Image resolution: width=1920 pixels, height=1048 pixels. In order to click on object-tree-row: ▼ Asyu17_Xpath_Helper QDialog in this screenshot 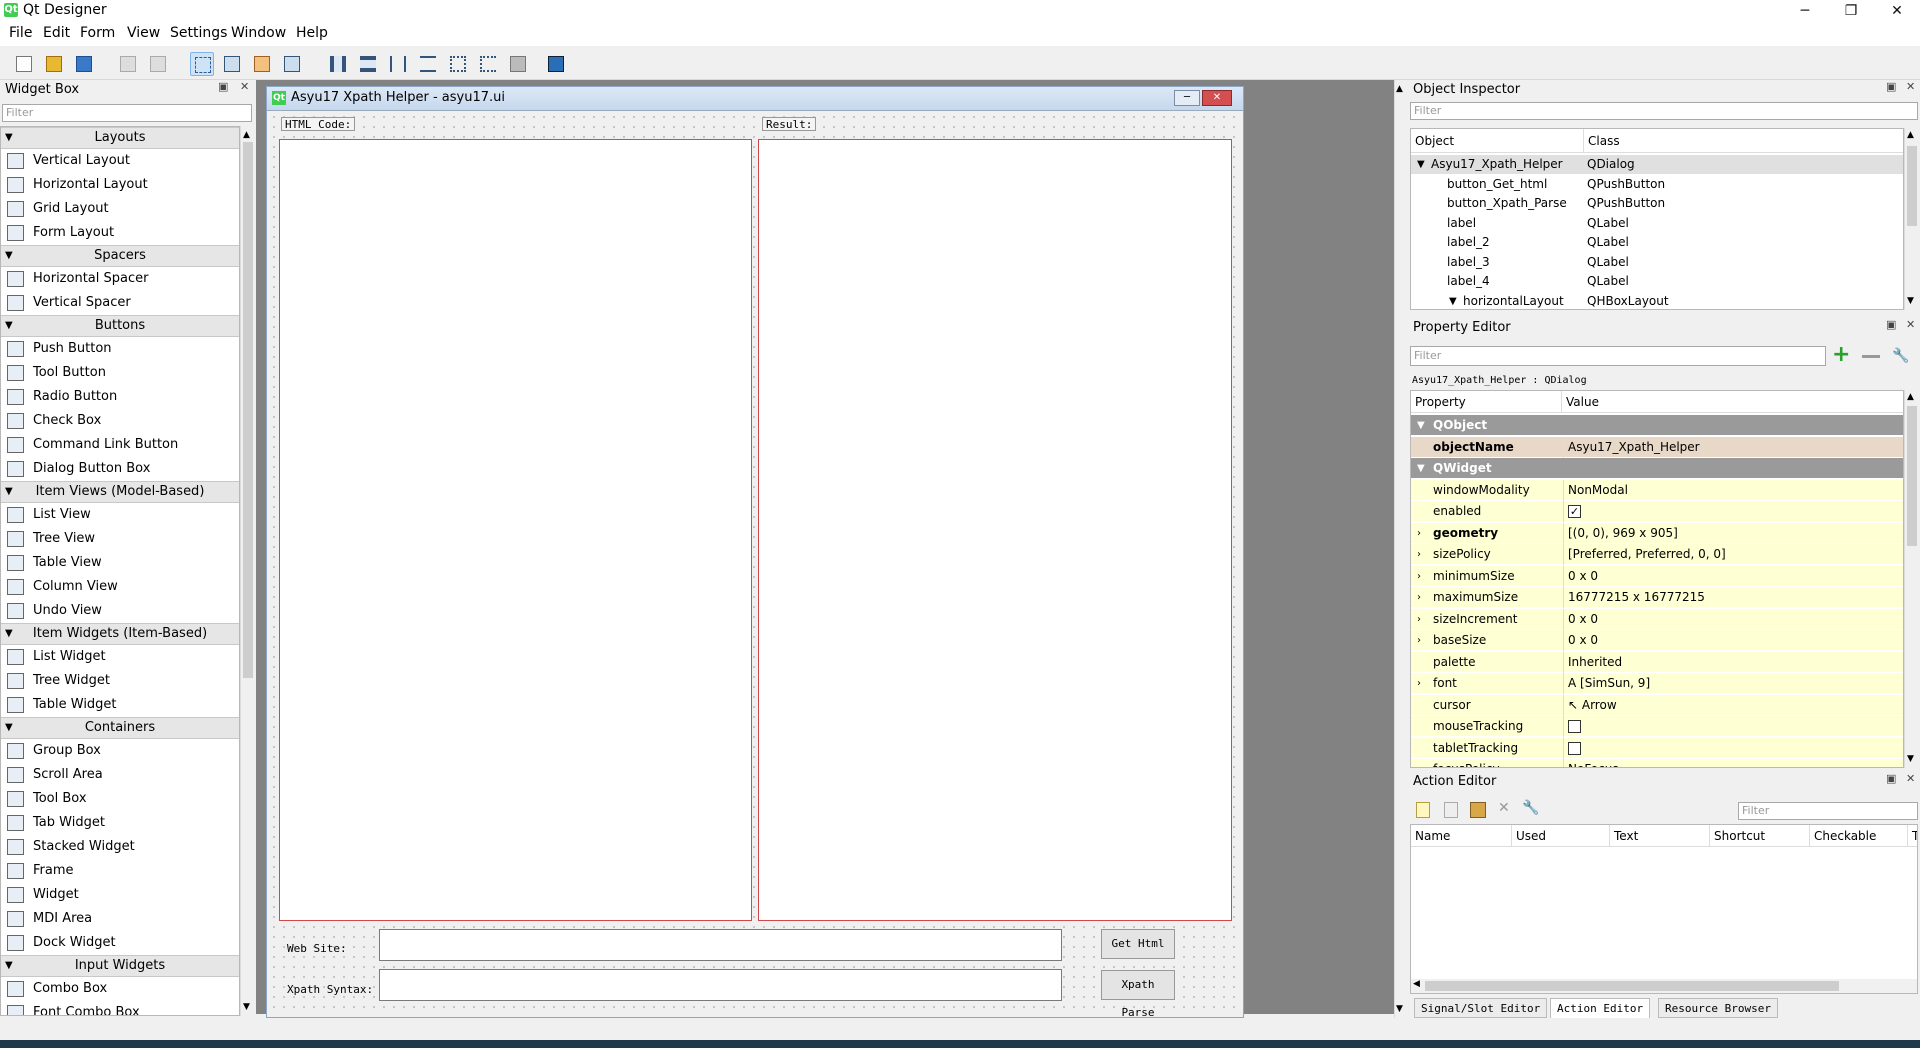, I will do `click(1657, 164)`.